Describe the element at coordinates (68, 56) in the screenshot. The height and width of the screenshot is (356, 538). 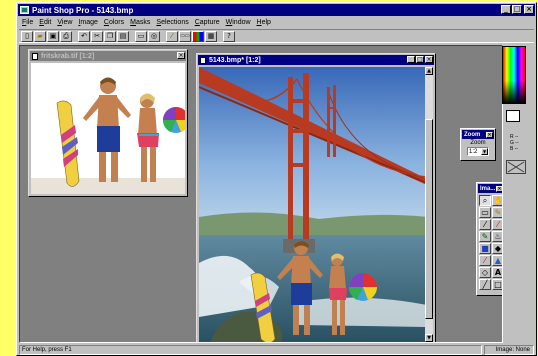
I see `document-title: fritskrab.tif [1:2]` at that location.